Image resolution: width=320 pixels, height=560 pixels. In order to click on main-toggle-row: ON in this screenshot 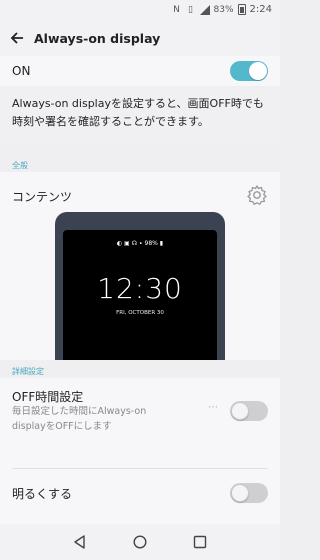, I will do `click(140, 71)`.